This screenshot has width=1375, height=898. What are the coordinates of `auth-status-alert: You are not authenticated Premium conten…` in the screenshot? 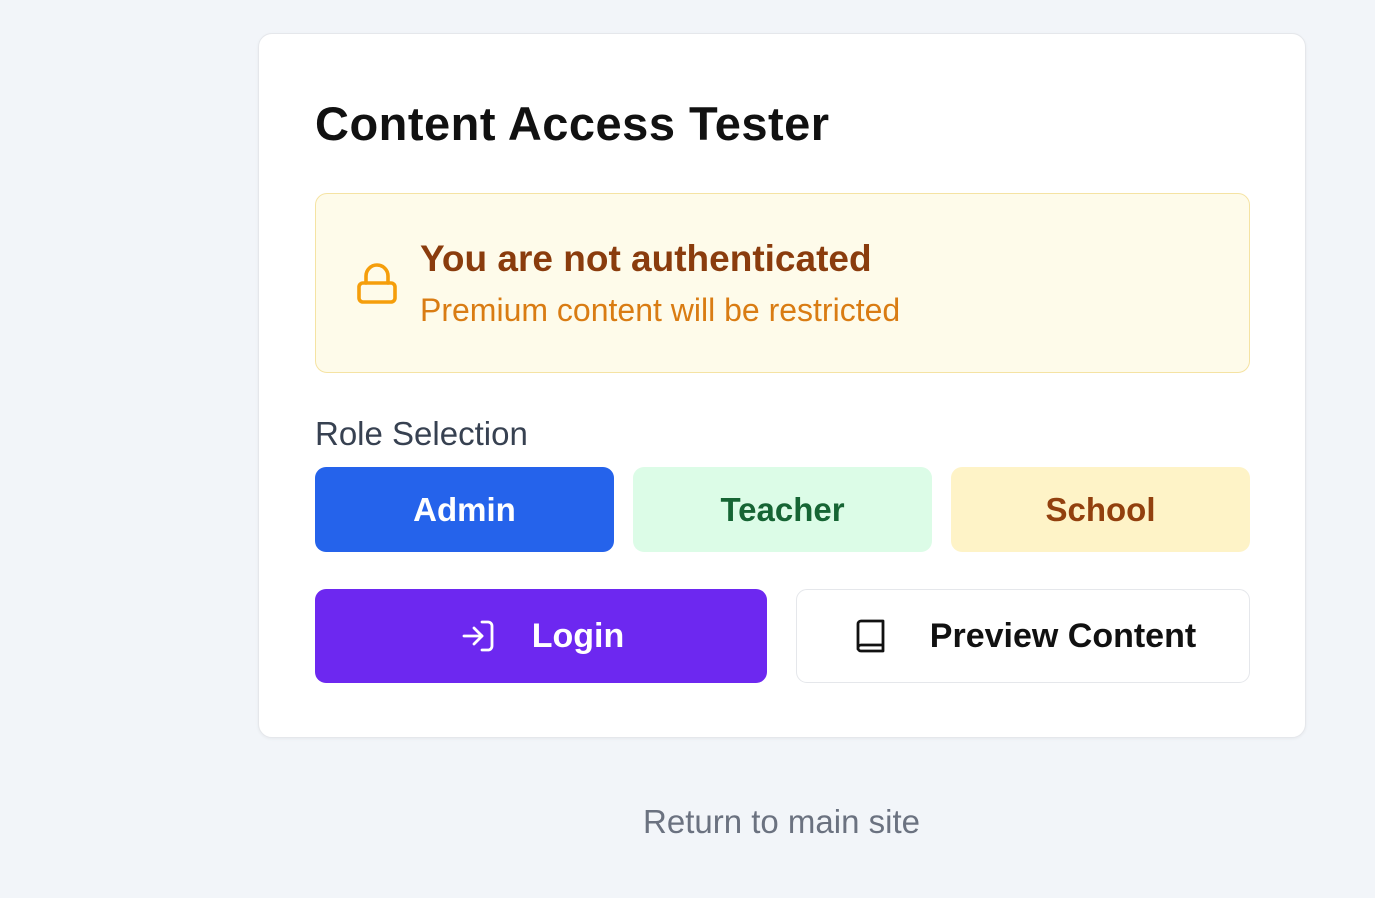 It's located at (782, 283).